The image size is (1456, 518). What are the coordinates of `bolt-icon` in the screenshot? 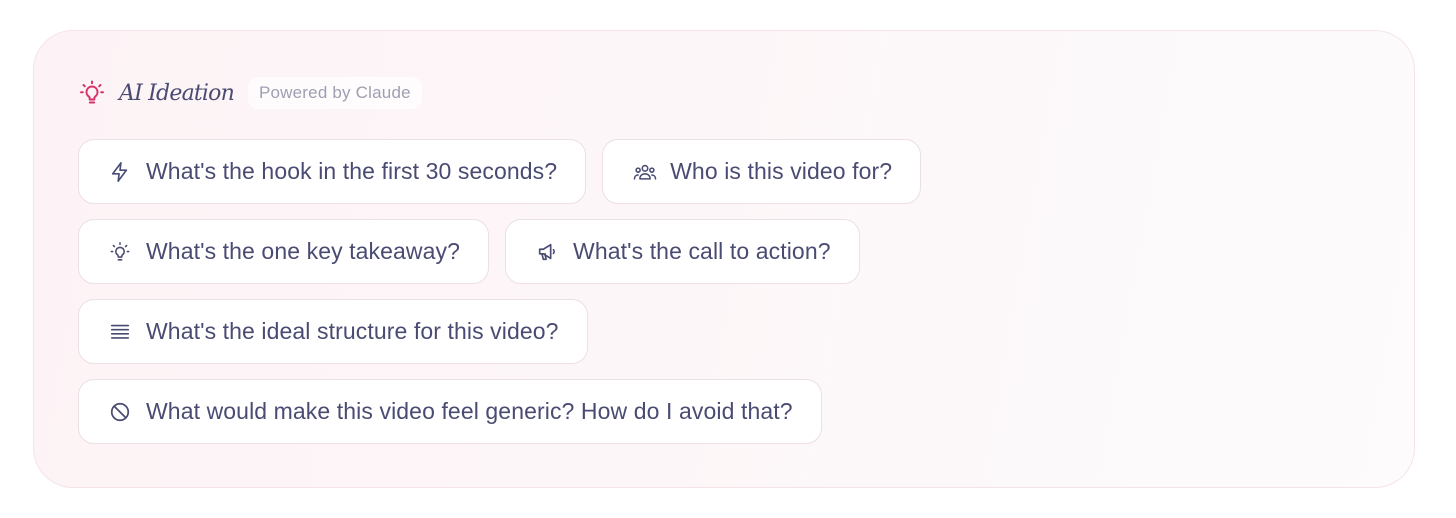 It's located at (120, 172).